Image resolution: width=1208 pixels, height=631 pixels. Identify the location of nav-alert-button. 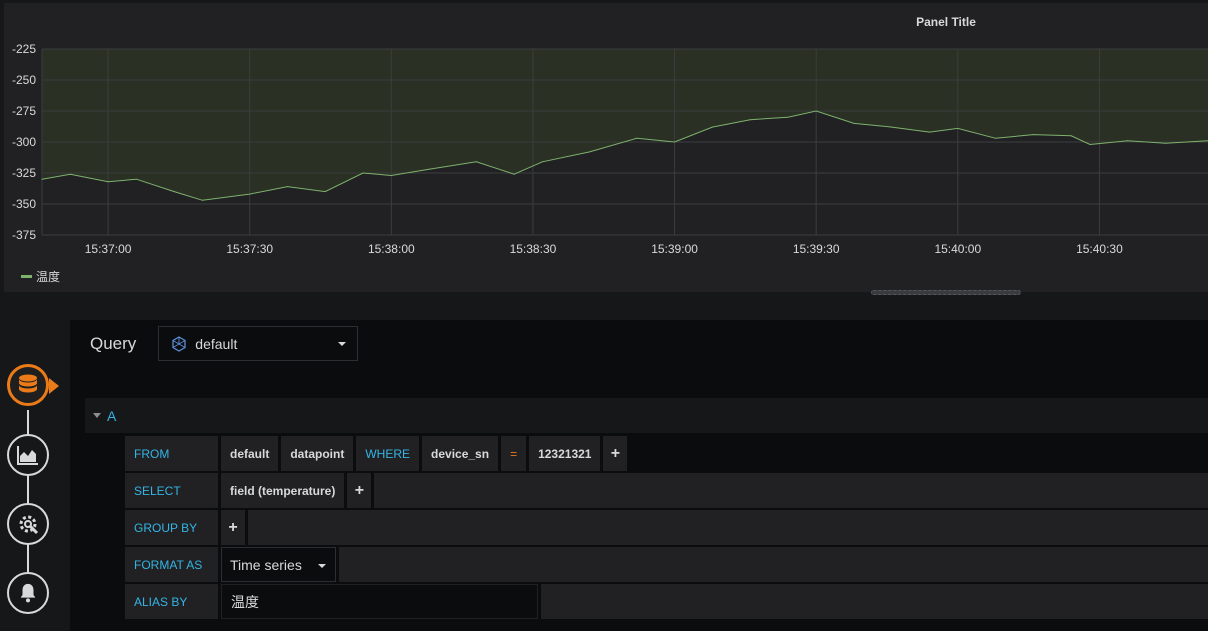
(28, 593).